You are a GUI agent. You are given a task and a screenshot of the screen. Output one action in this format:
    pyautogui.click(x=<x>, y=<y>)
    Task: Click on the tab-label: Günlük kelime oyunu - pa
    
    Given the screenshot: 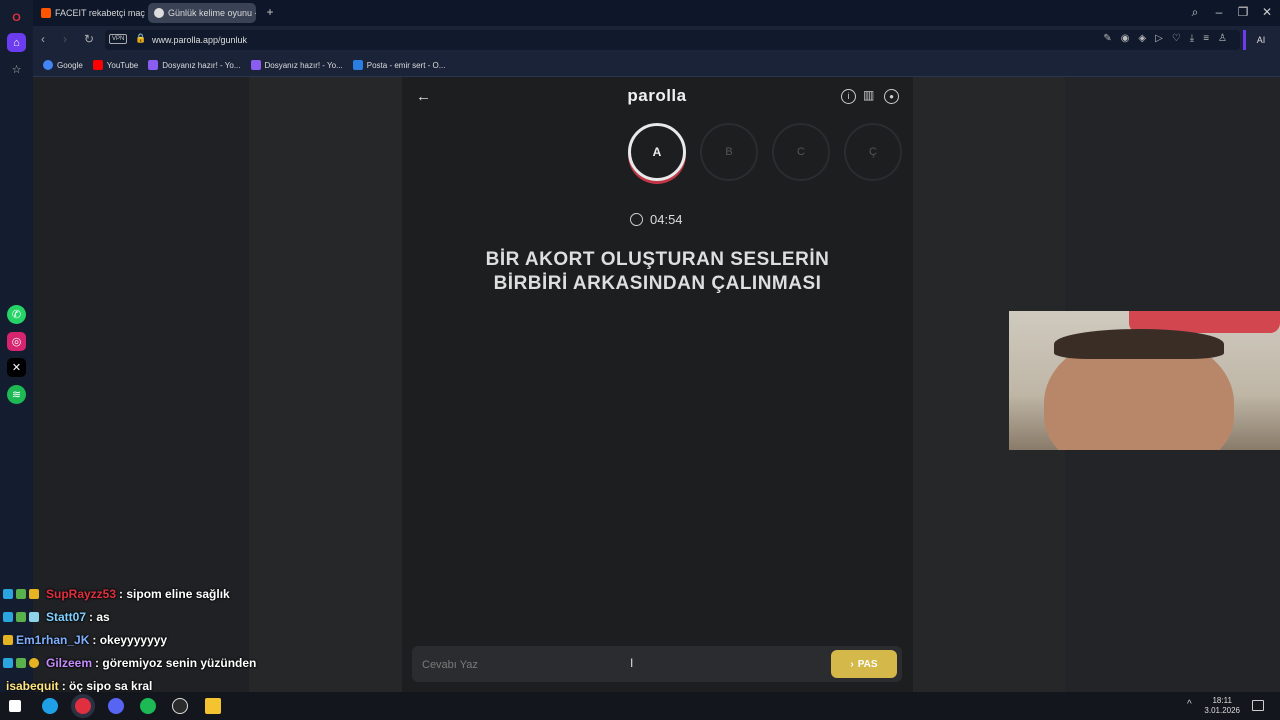 What is the action you would take?
    pyautogui.click(x=212, y=13)
    